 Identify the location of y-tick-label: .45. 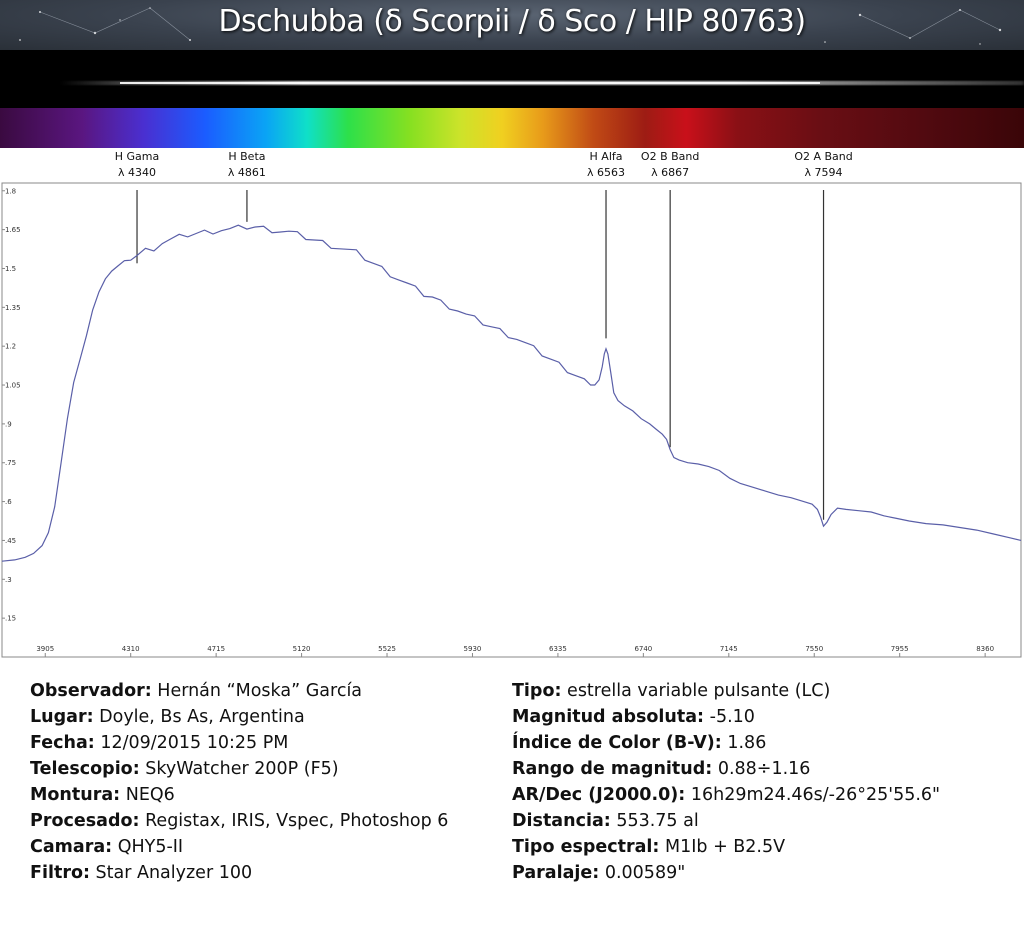
(10, 541).